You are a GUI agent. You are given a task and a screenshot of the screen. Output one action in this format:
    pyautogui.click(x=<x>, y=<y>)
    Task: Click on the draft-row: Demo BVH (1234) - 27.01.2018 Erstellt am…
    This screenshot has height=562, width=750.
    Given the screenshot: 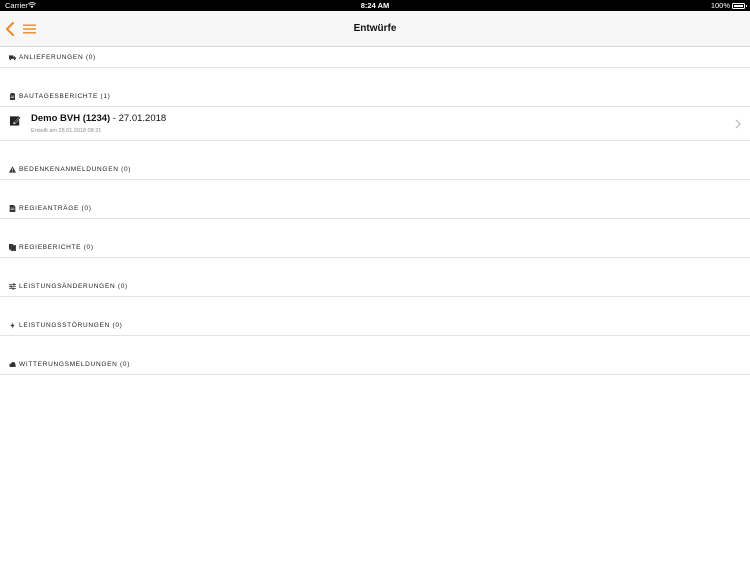 What is the action you would take?
    pyautogui.click(x=375, y=124)
    